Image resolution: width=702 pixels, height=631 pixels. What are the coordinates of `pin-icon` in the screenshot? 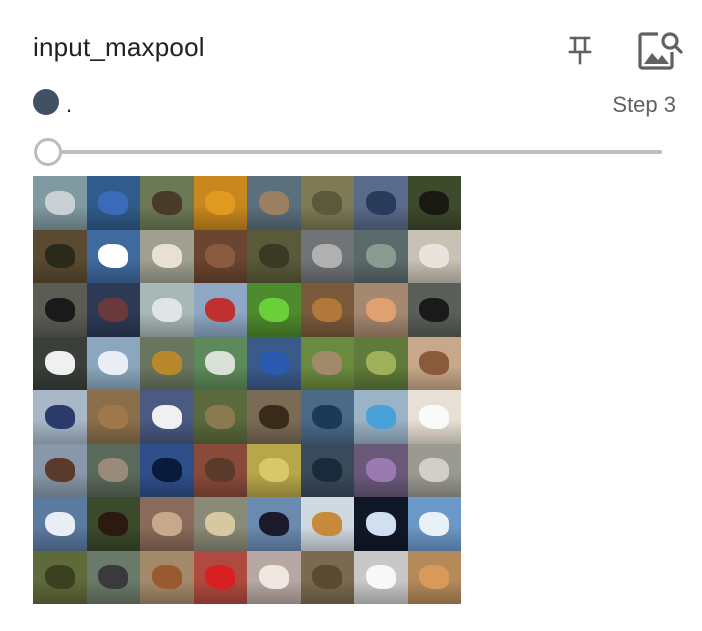 It's located at (580, 50).